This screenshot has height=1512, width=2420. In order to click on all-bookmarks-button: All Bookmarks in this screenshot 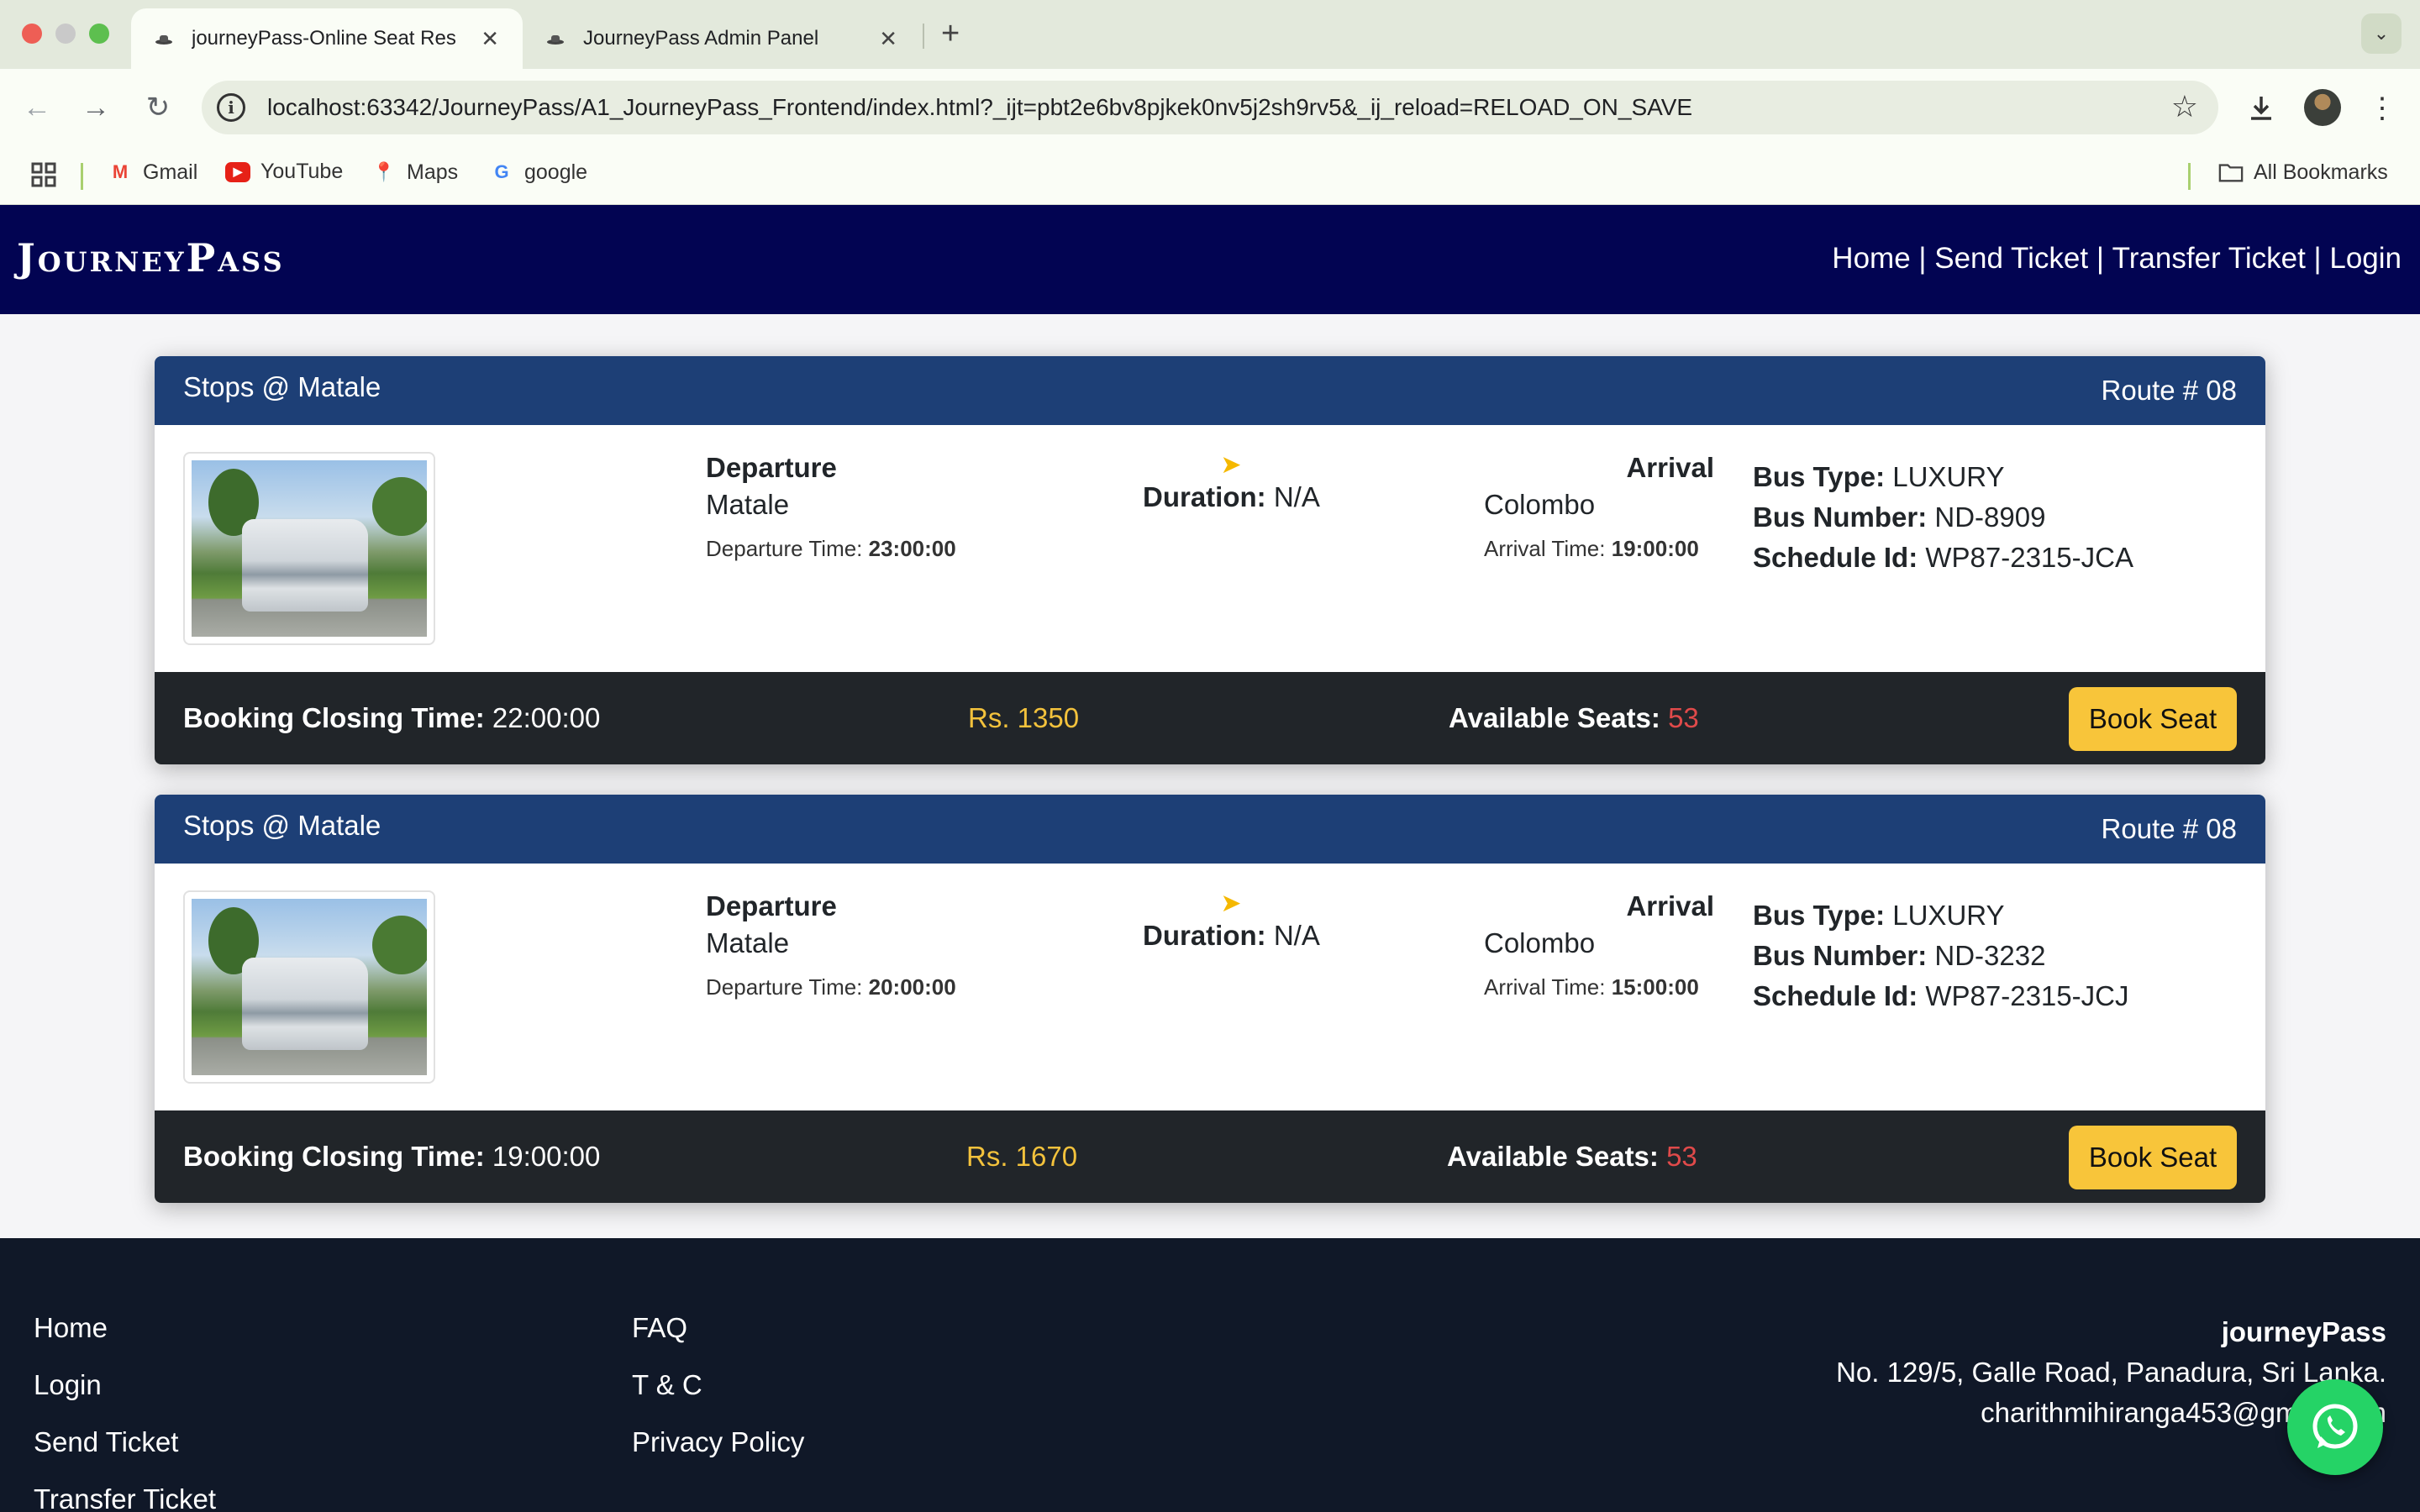, I will do `click(2303, 172)`.